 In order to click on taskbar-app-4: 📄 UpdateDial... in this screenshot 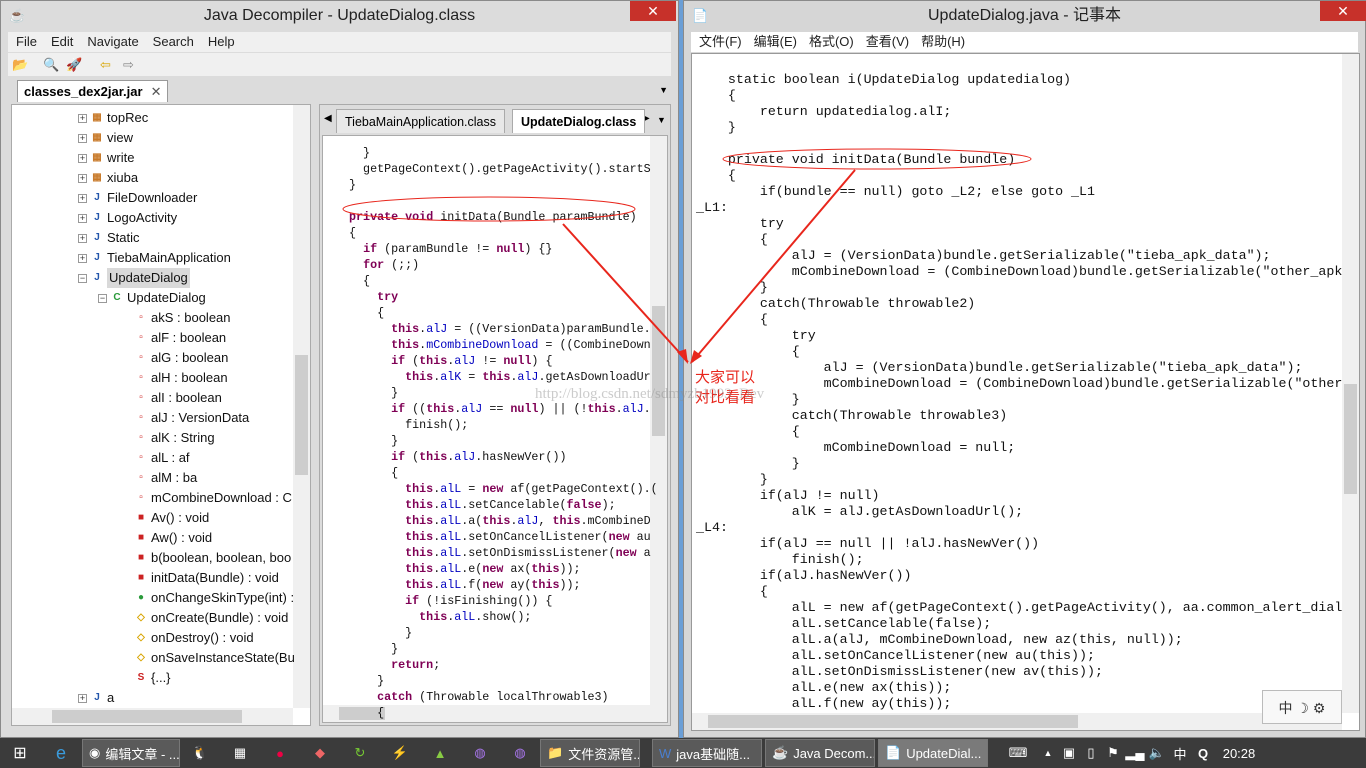, I will do `click(933, 753)`.